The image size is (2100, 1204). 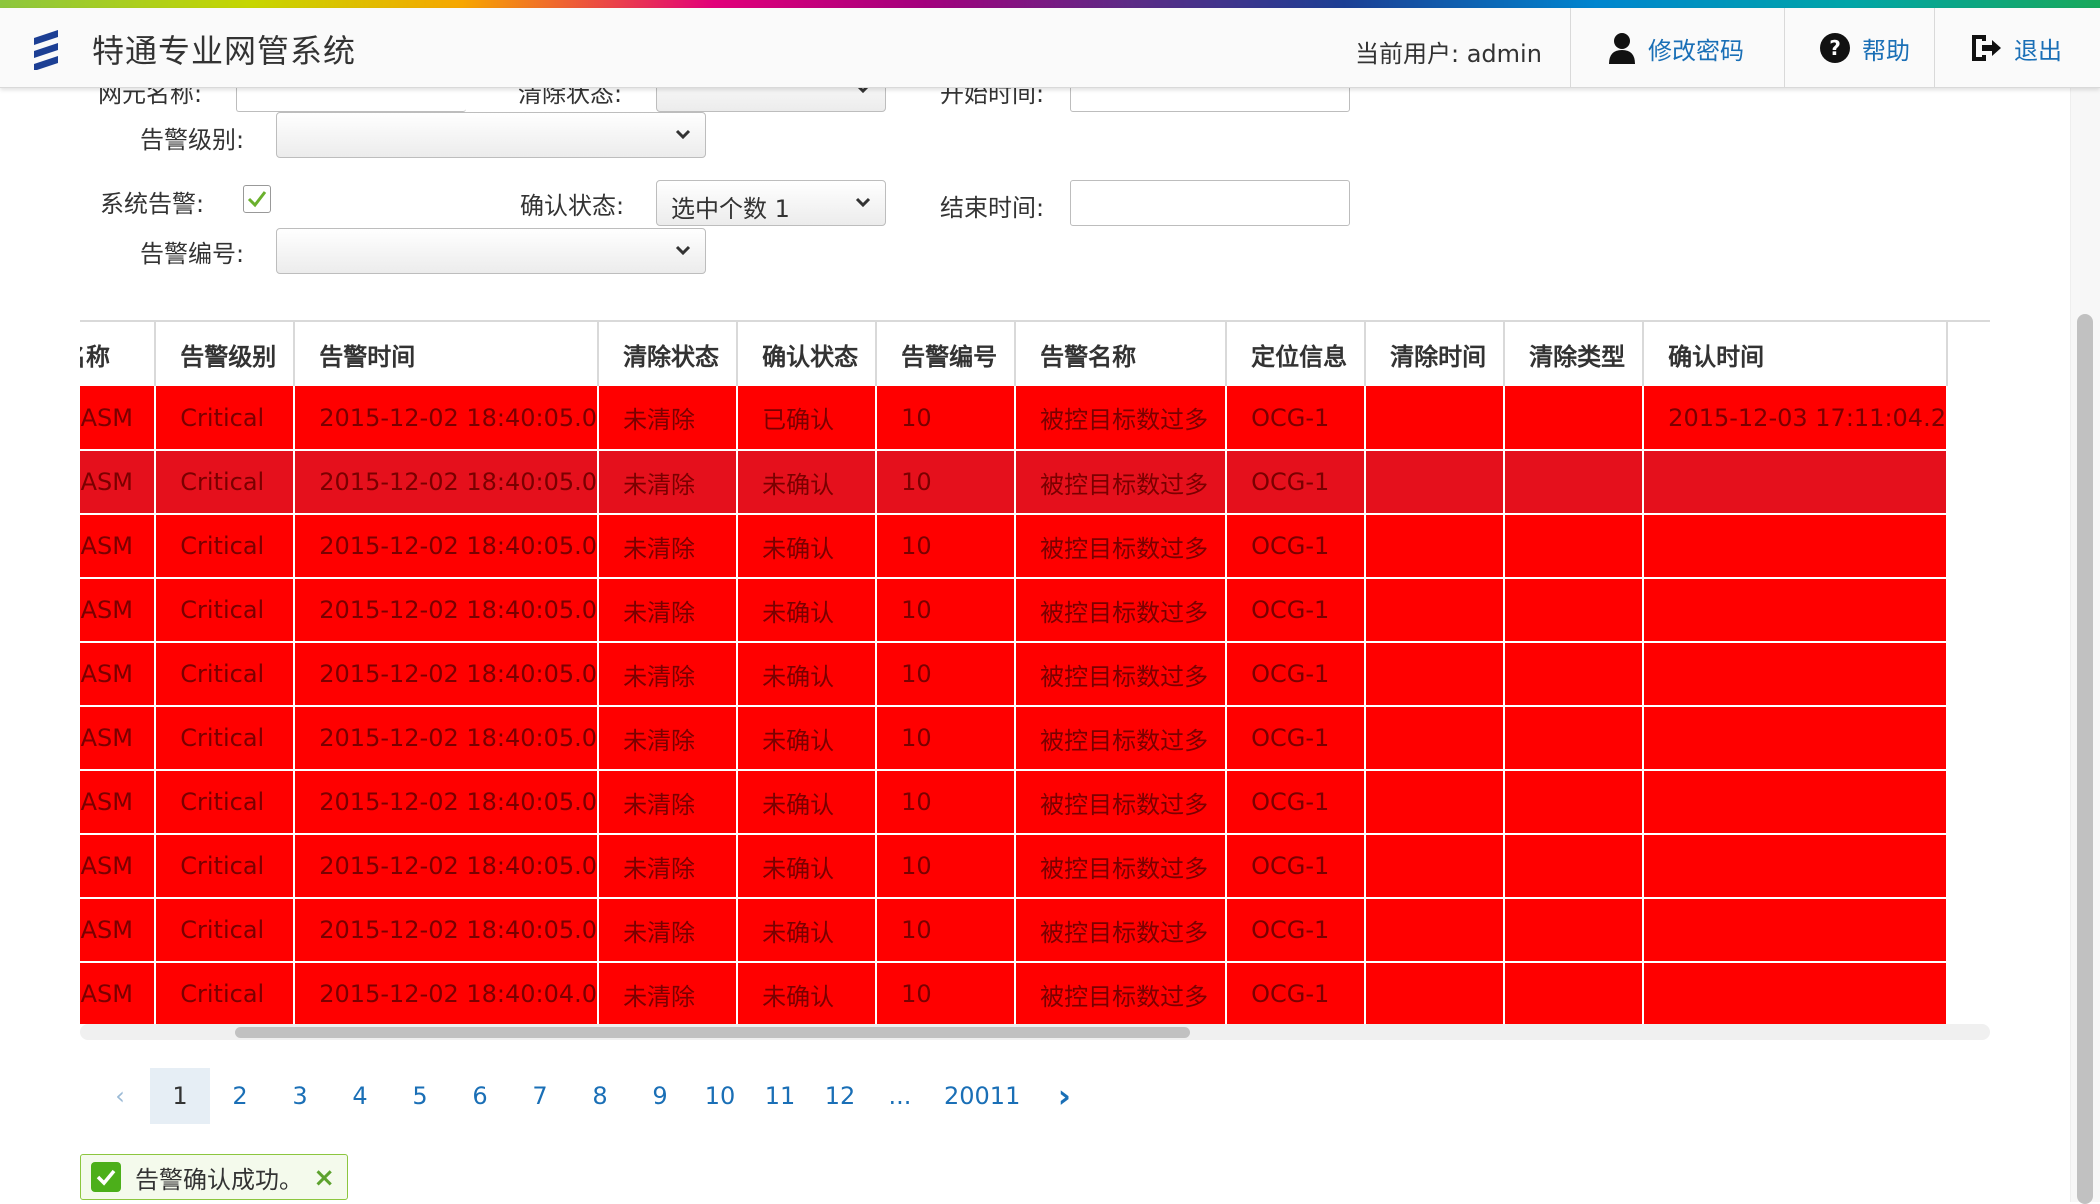 What do you see at coordinates (120, 1096) in the screenshot?
I see `prev-page-button: ‹` at bounding box center [120, 1096].